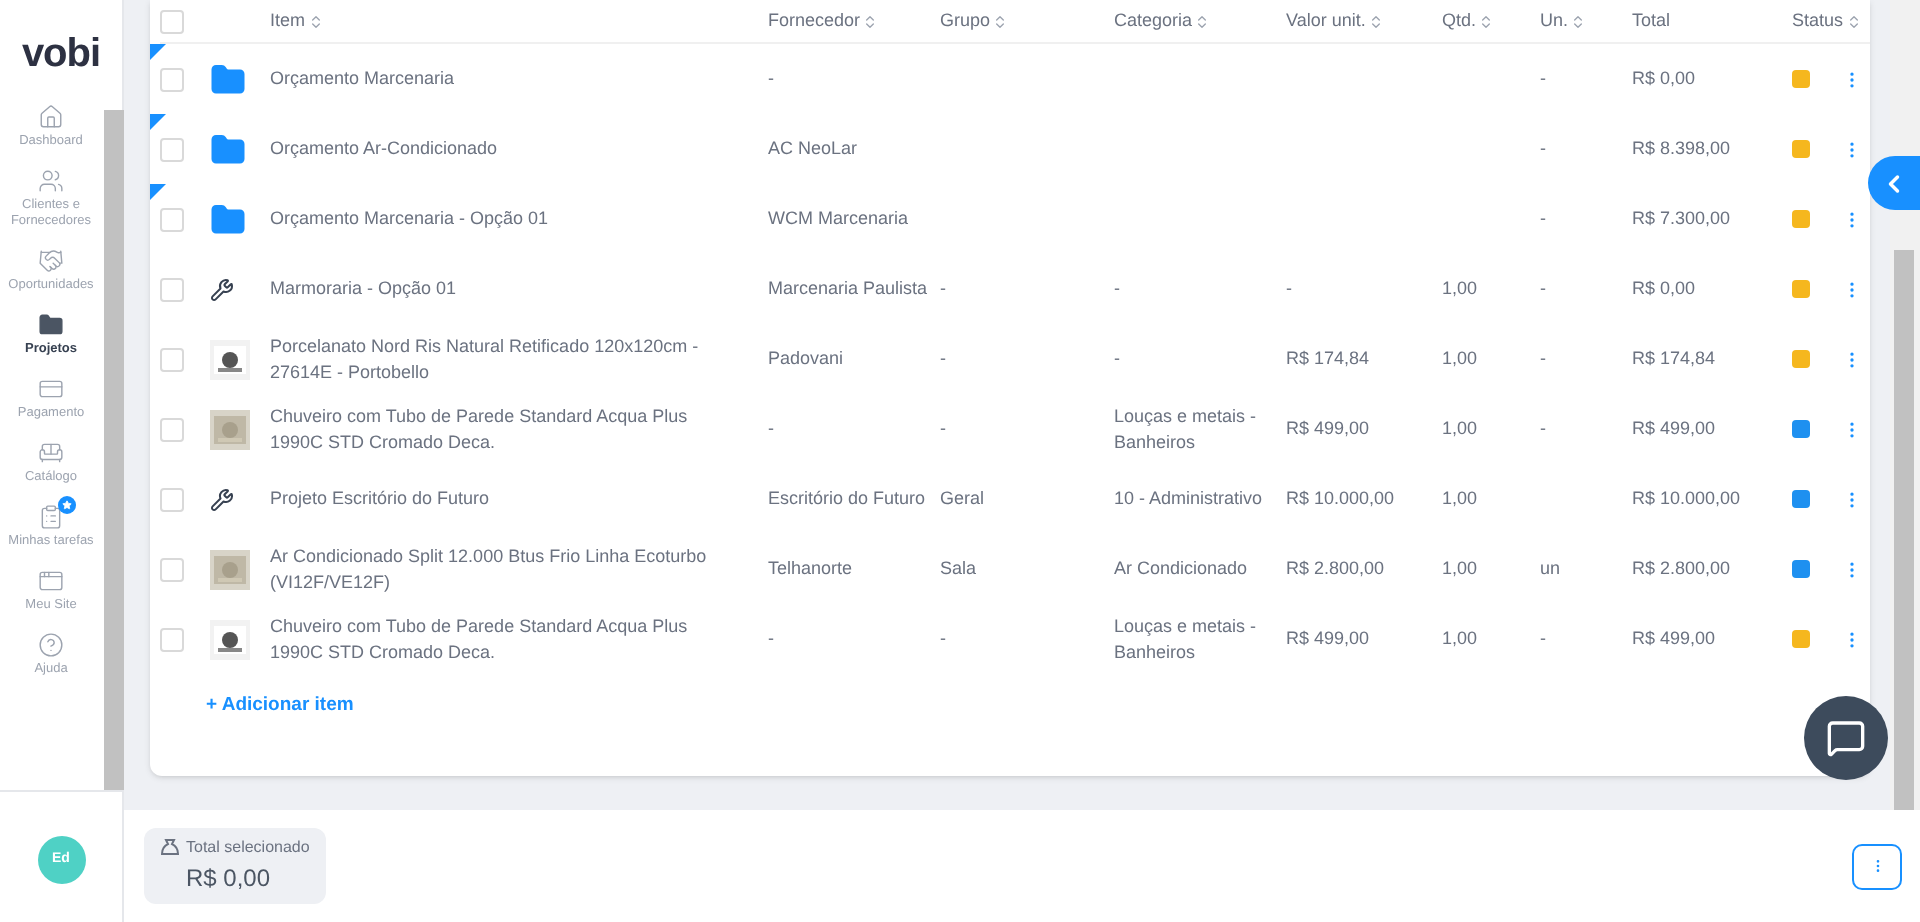 Image resolution: width=1920 pixels, height=922 pixels. Describe the element at coordinates (288, 21) in the screenshot. I see `column-header: Item` at that location.